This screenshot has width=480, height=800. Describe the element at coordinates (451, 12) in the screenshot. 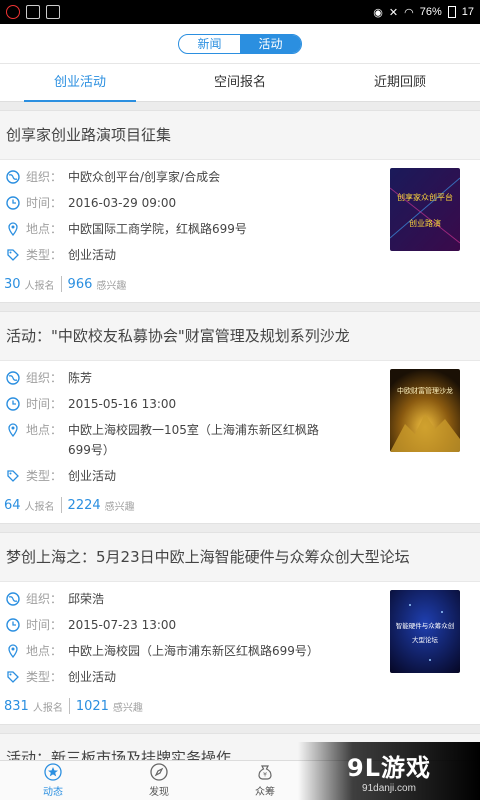

I see `battery-icon` at that location.